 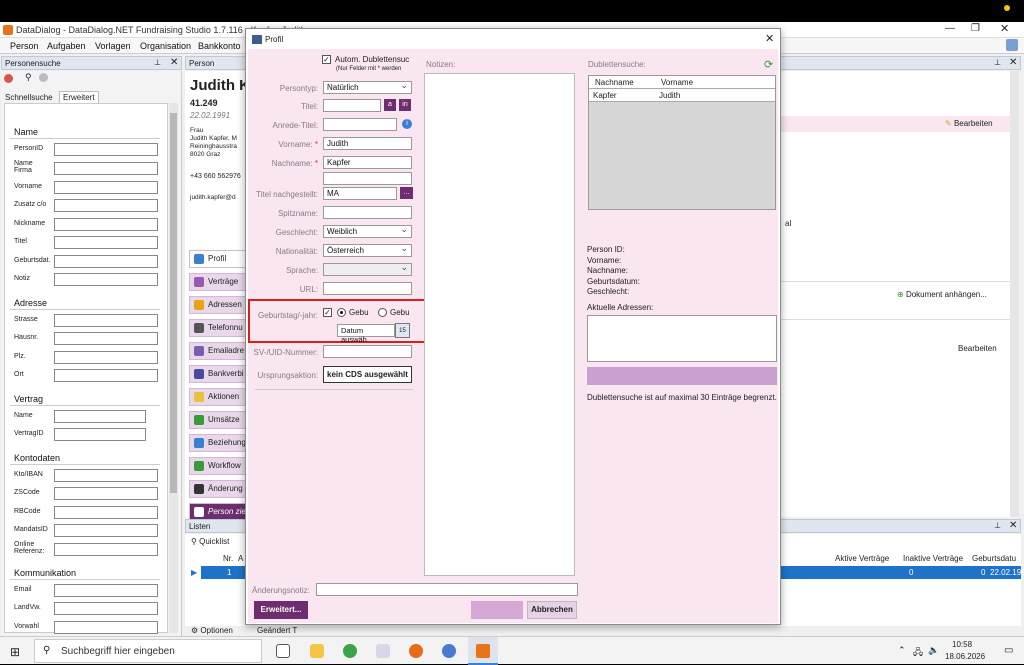 What do you see at coordinates (447, 589) in the screenshot?
I see `aenderungsnotiz-field` at bounding box center [447, 589].